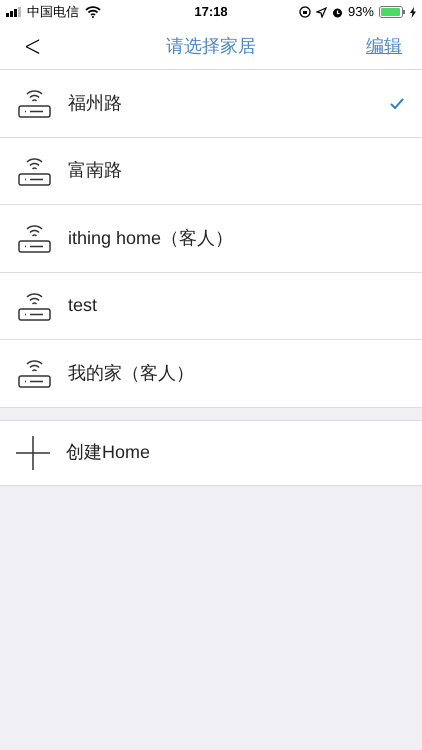  Describe the element at coordinates (211, 453) in the screenshot. I see `create-home-button: 创建Home` at that location.